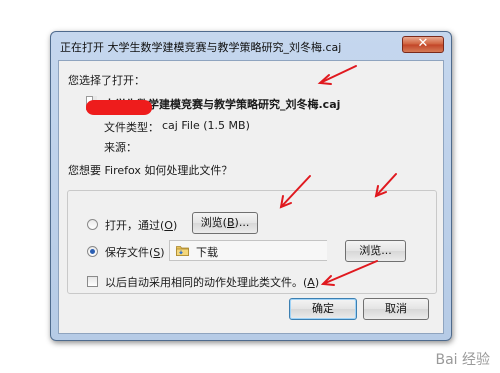 This screenshot has width=500, height=373. Describe the element at coordinates (212, 282) in the screenshot. I see `auto-action-label: 以后自动采用相同的动作处理此类文件。(A)` at that location.